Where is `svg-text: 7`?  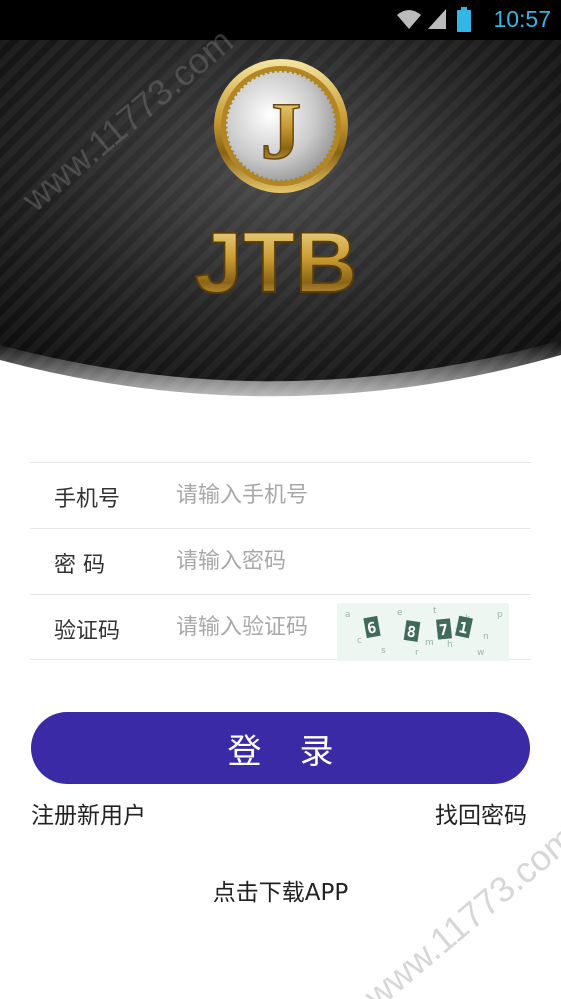 svg-text: 7 is located at coordinates (443, 630).